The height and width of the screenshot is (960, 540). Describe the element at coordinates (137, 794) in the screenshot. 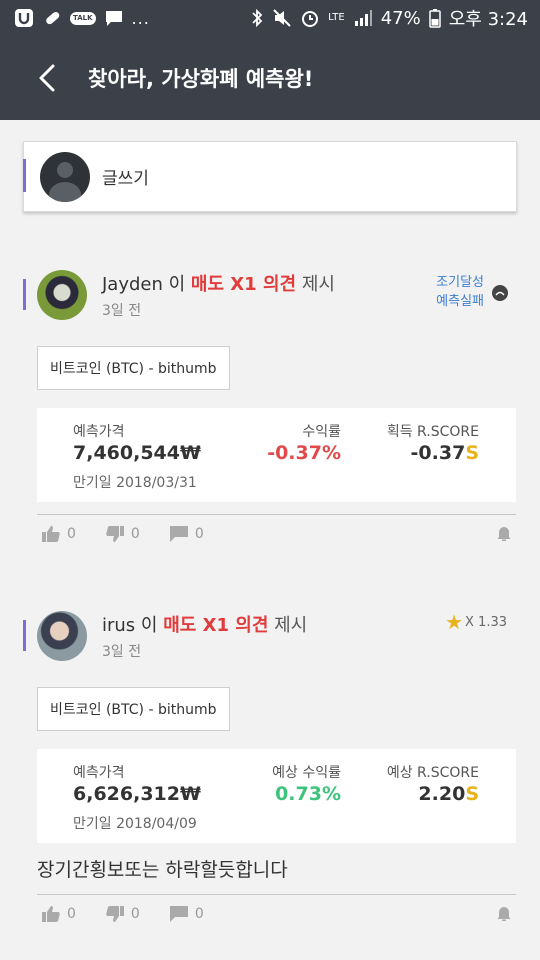

I see `predicted-price: 6,626,312₩` at that location.